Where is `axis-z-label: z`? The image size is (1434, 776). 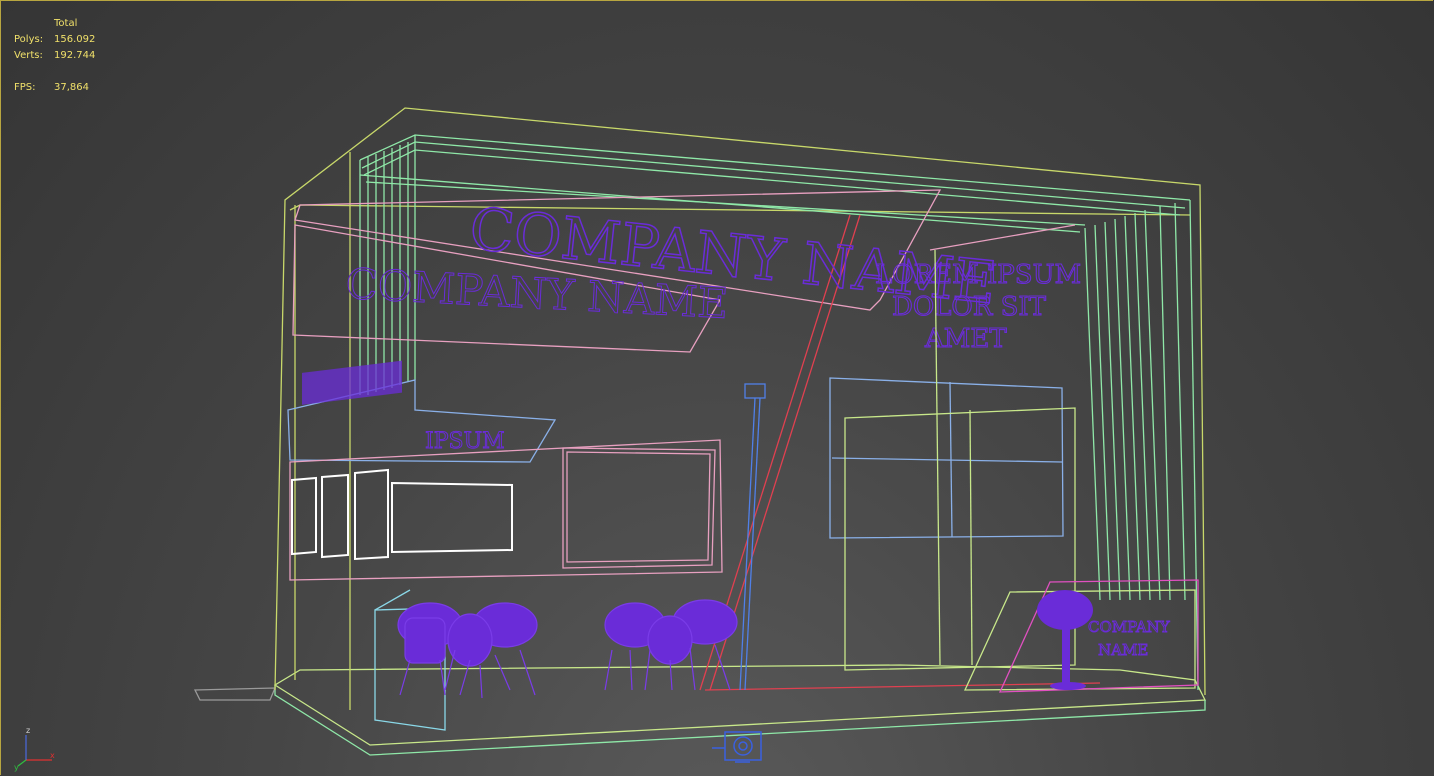
axis-z-label: z is located at coordinates (28, 730).